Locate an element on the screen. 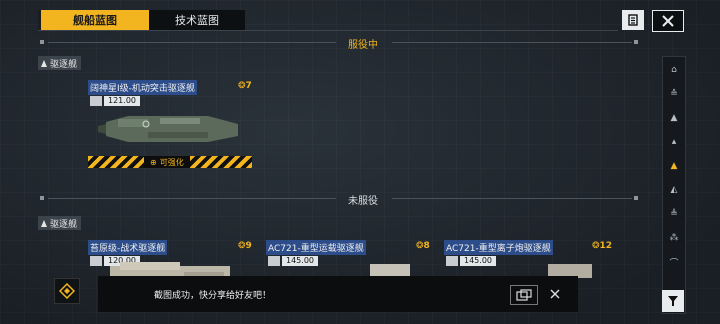  upgrade-label: ⊕ 可强化 is located at coordinates (167, 162).